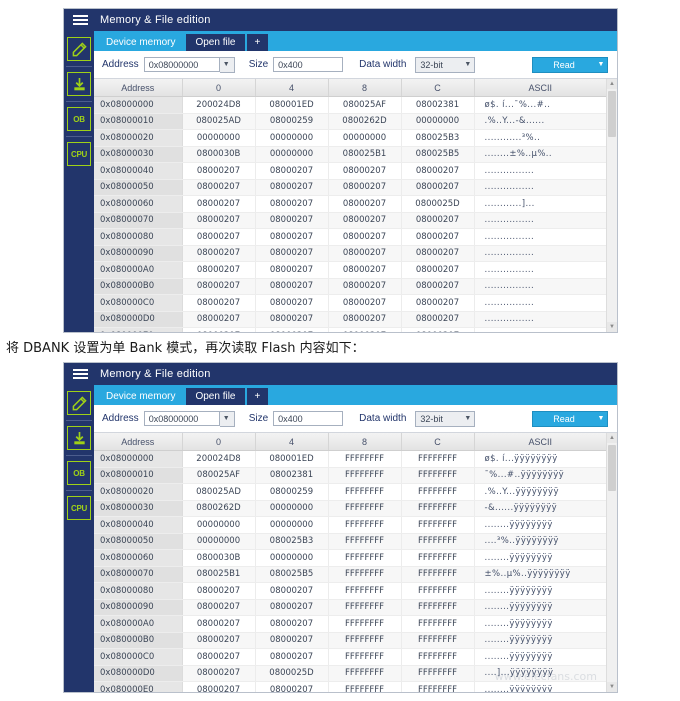  I want to click on tab-add-new: +, so click(257, 42).